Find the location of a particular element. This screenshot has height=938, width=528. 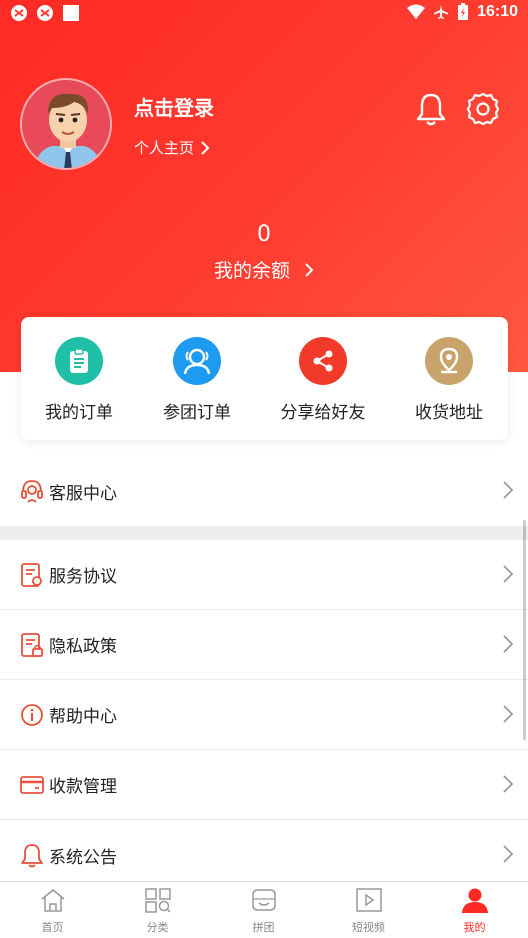

tab-category: 分类 is located at coordinates (157, 911).